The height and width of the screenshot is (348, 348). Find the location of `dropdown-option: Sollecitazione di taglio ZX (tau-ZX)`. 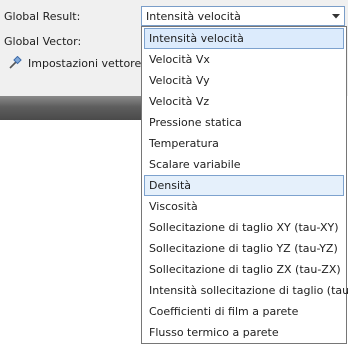

dropdown-option: Sollecitazione di taglio ZX (tau-ZX) is located at coordinates (244, 269).